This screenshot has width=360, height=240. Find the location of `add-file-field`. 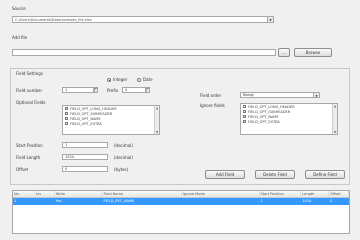

add-file-field is located at coordinates (144, 52).